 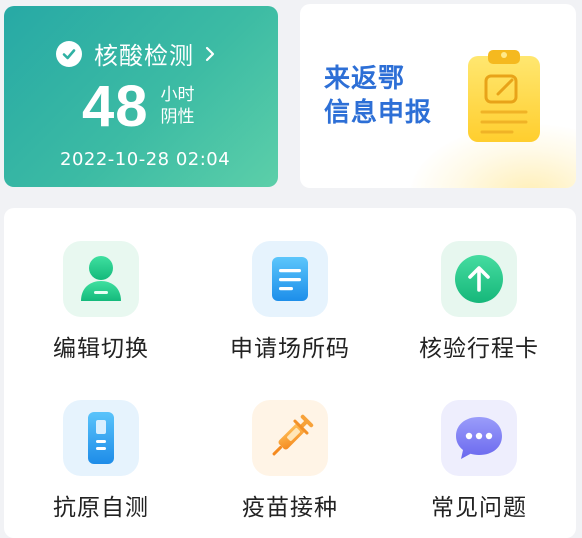 What do you see at coordinates (290, 438) in the screenshot?
I see `syringe-icon` at bounding box center [290, 438].